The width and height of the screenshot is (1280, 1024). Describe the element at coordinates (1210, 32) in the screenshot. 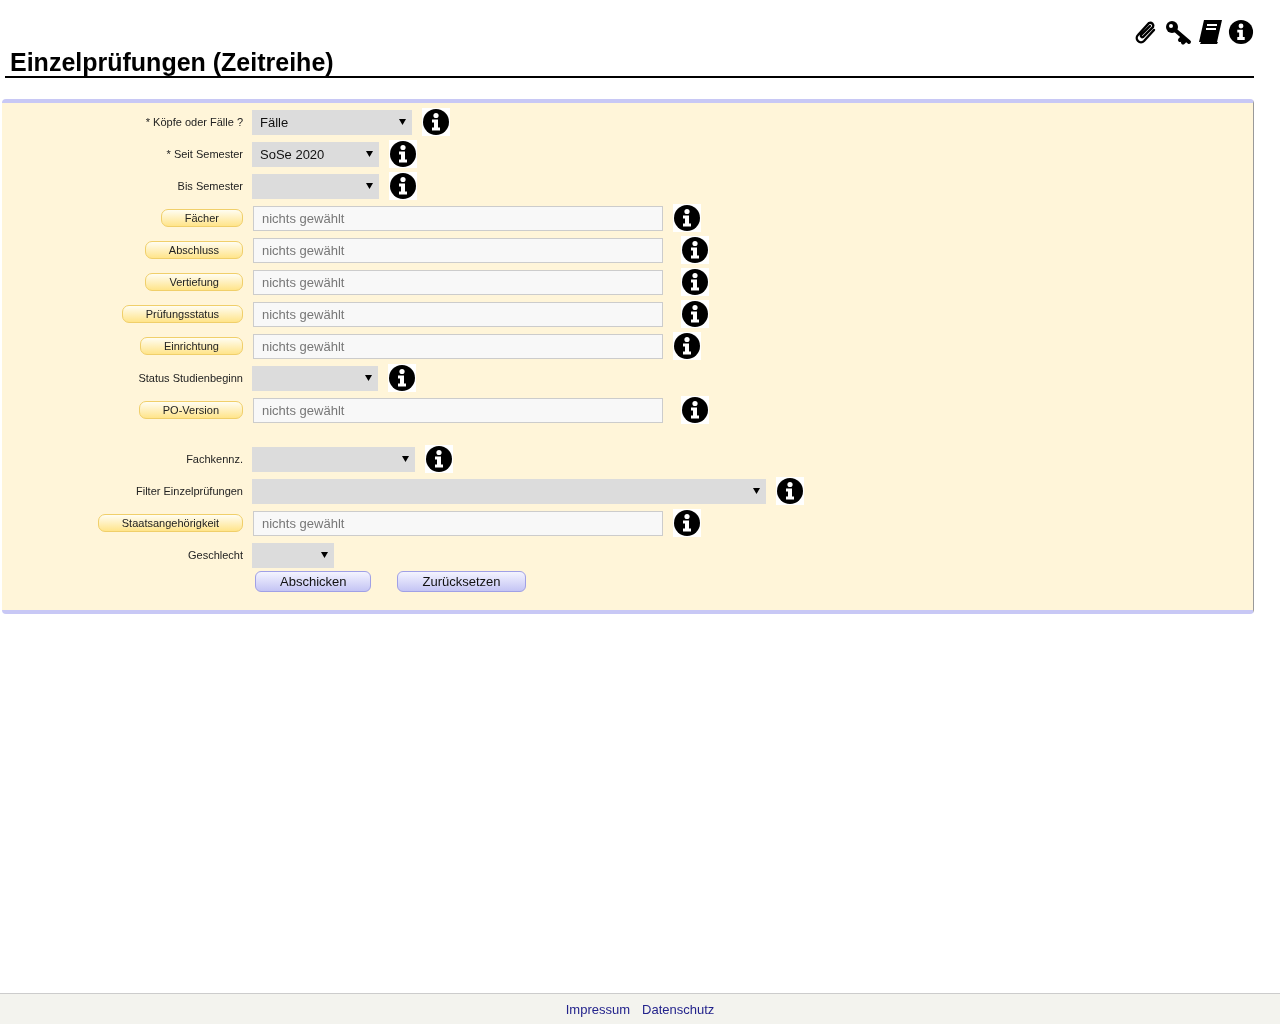

I see `book-icon` at that location.